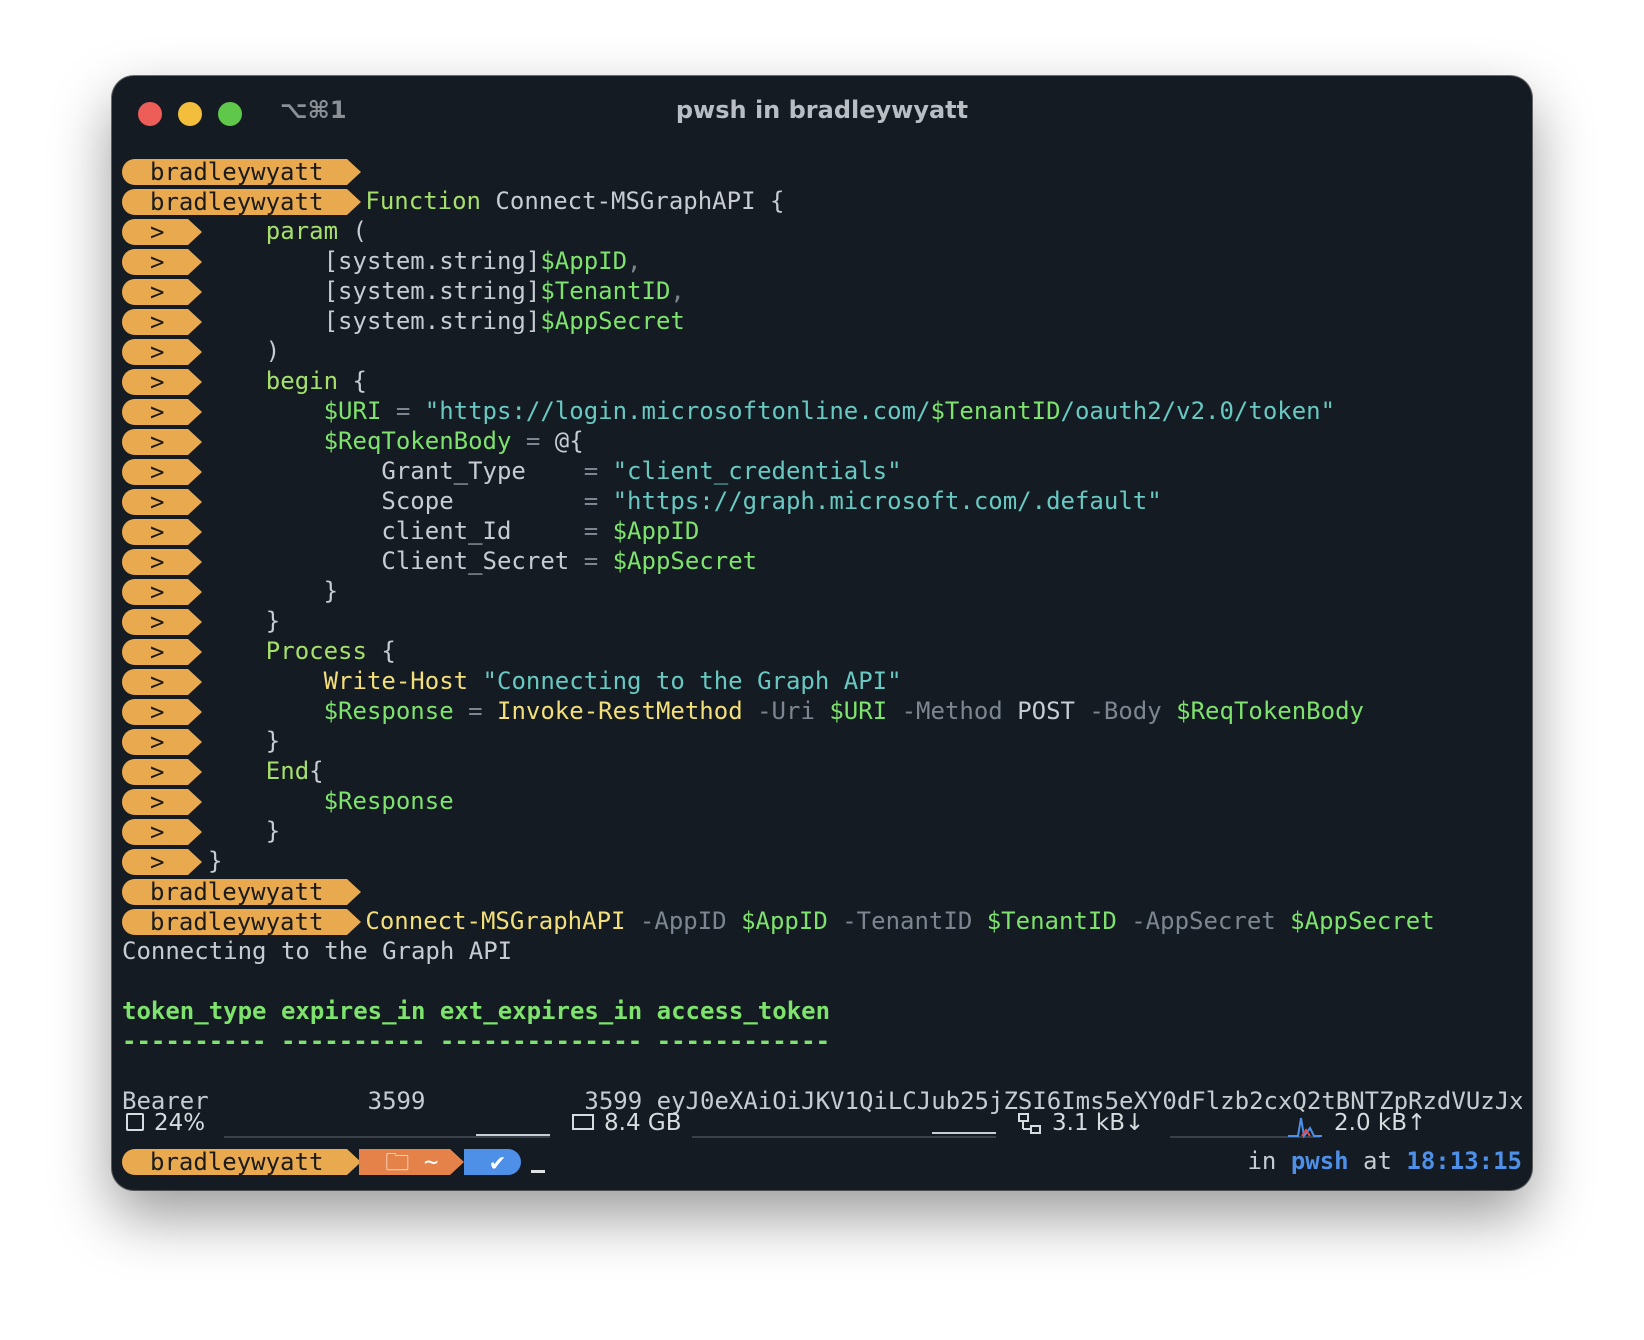 The width and height of the screenshot is (1644, 1340). Describe the element at coordinates (316, 651) in the screenshot. I see `keyword: Process` at that location.